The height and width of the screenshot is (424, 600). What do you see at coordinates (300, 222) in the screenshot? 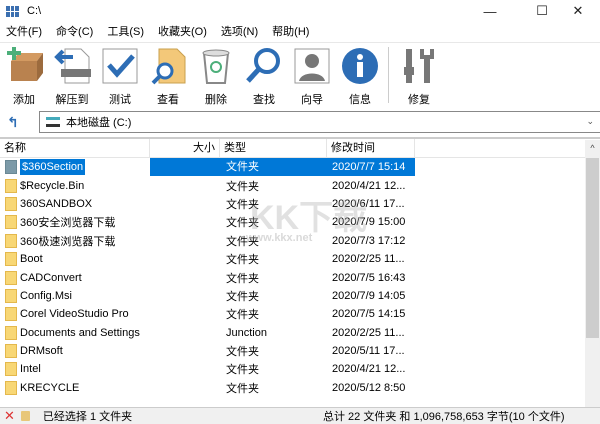
I see `file-row: 360安全浏览器下载 文件夹 2020/7/9 15:00` at bounding box center [300, 222].